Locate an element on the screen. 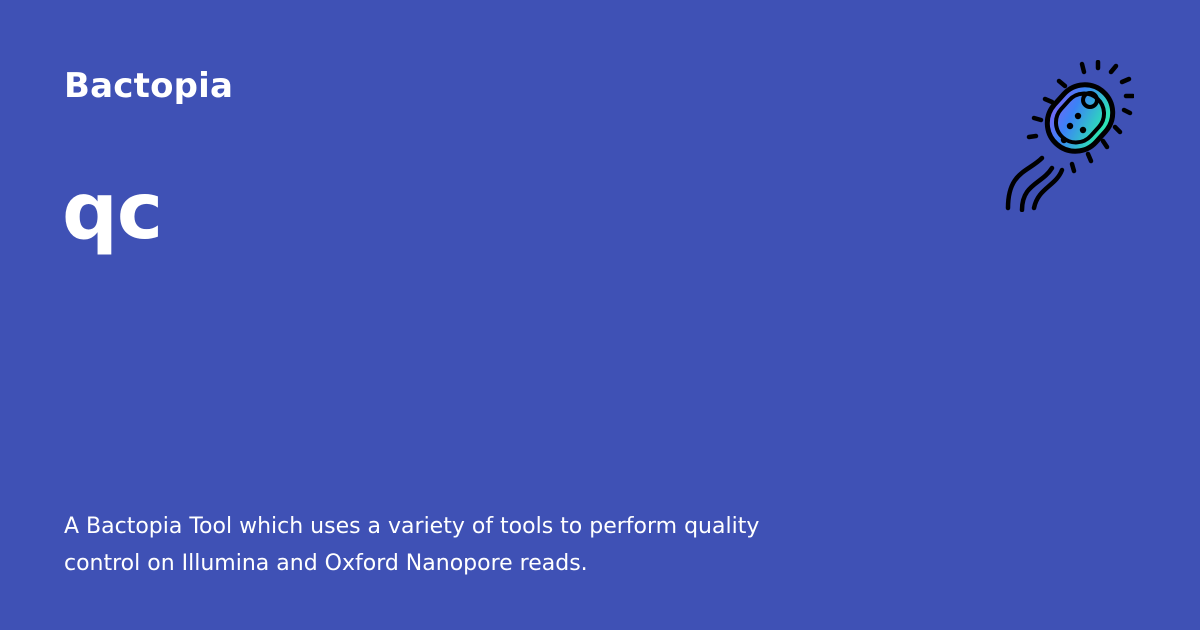  site-name: Bactopia is located at coordinates (149, 86).